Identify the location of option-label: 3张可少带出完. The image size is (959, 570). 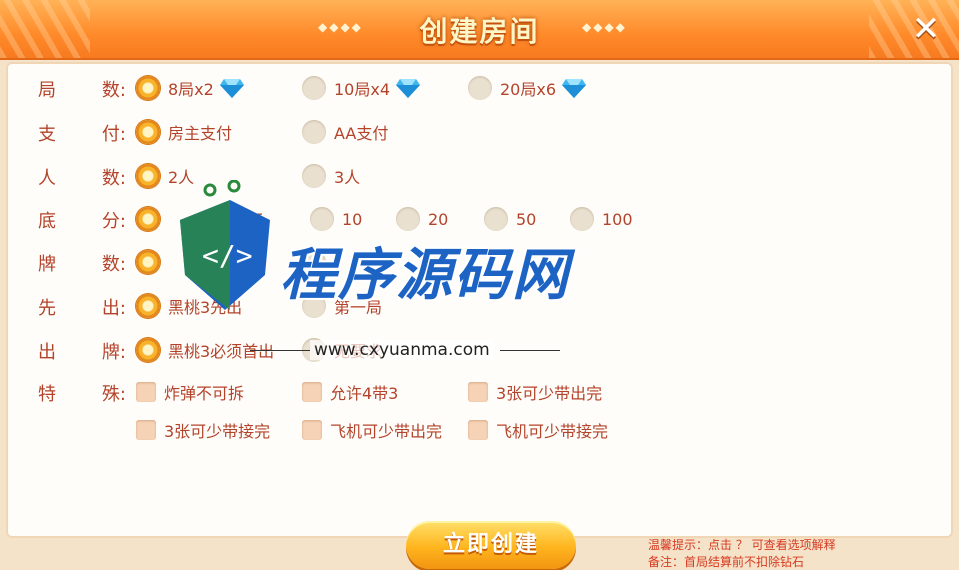
(549, 393).